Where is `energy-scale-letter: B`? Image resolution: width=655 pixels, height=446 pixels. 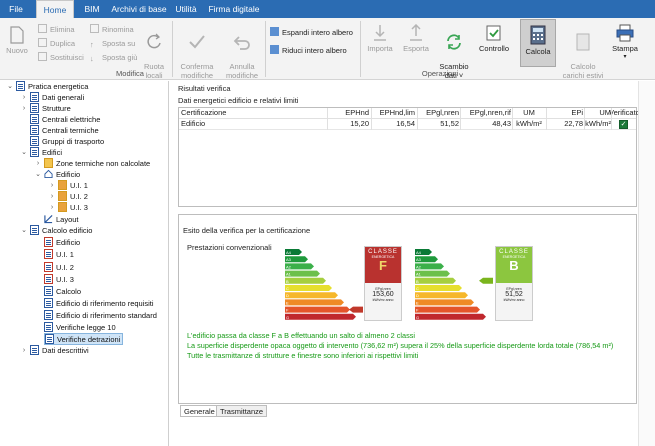
energy-scale-letter: B is located at coordinates (287, 281).